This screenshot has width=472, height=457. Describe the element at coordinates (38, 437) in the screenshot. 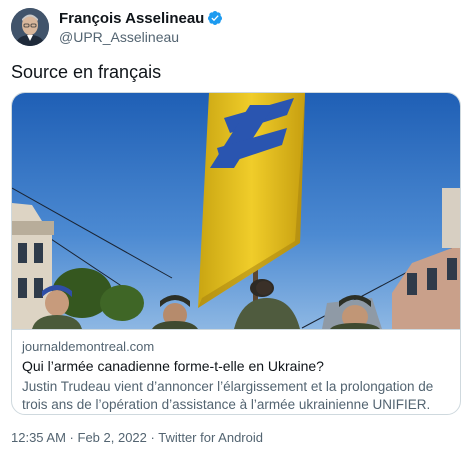

I see `tweet-time: 12:35 AM` at that location.